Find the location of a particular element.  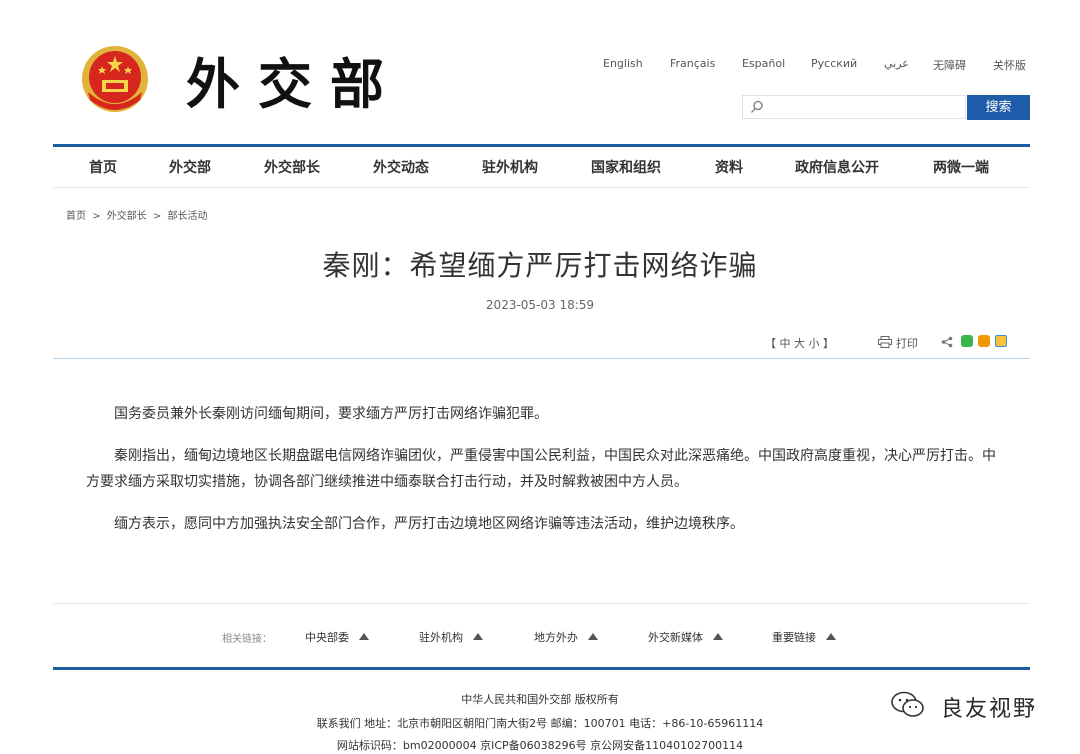

share-icon is located at coordinates (947, 342).